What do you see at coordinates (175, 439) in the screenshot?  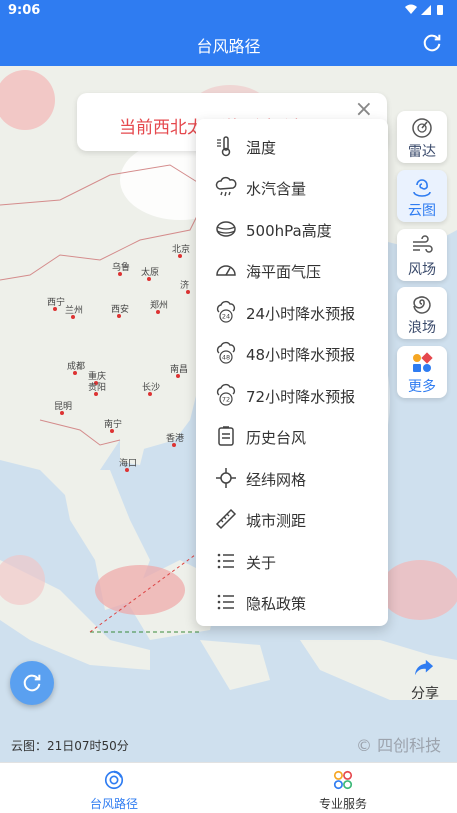 I see `city-label: 香港` at bounding box center [175, 439].